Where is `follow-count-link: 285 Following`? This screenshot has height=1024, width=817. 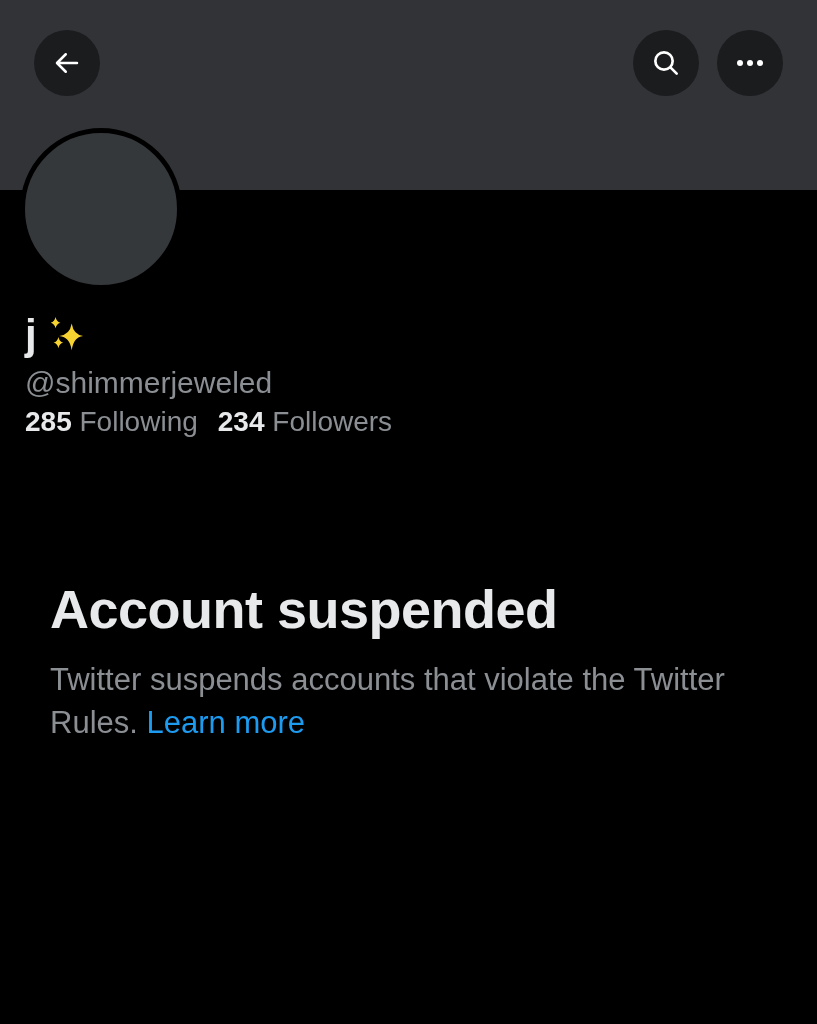 follow-count-link: 285 Following is located at coordinates (111, 422).